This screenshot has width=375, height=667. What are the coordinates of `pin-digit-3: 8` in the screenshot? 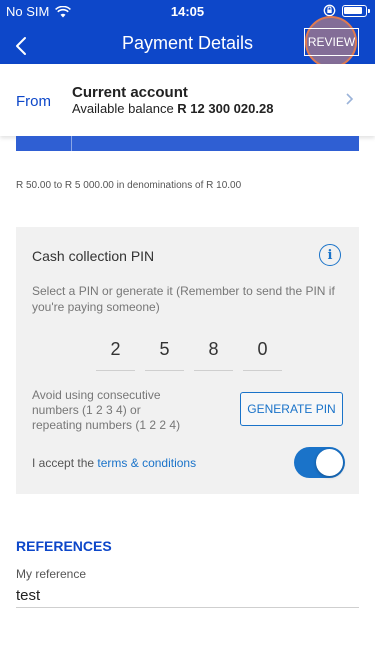 It's located at (213, 354).